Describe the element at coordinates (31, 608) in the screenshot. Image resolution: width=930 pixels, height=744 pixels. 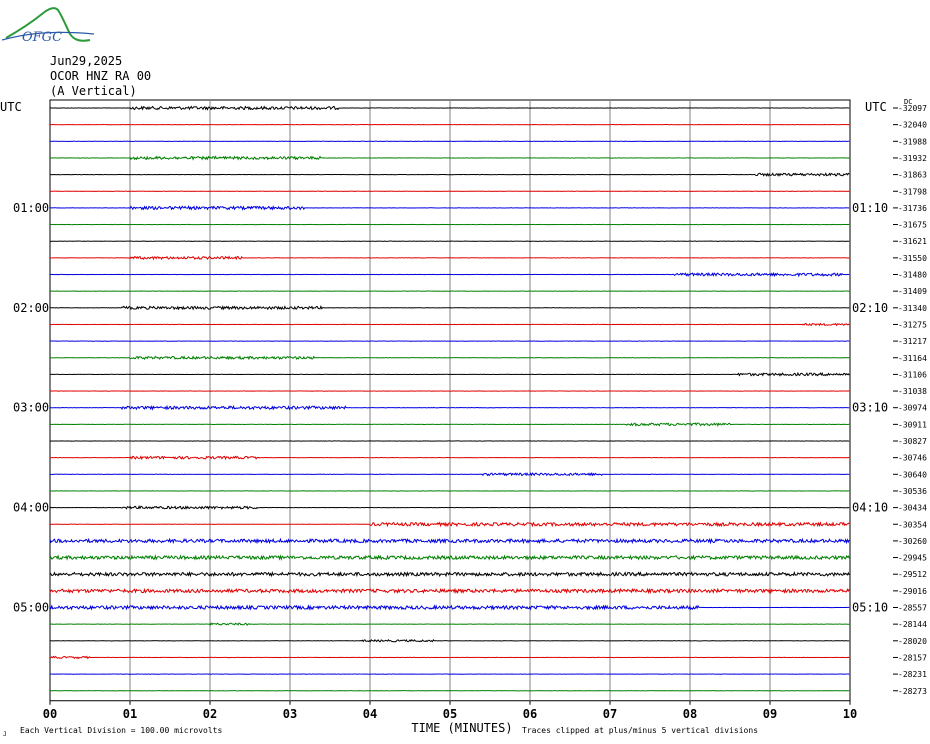
I see `left-time-label: 05:00` at that location.